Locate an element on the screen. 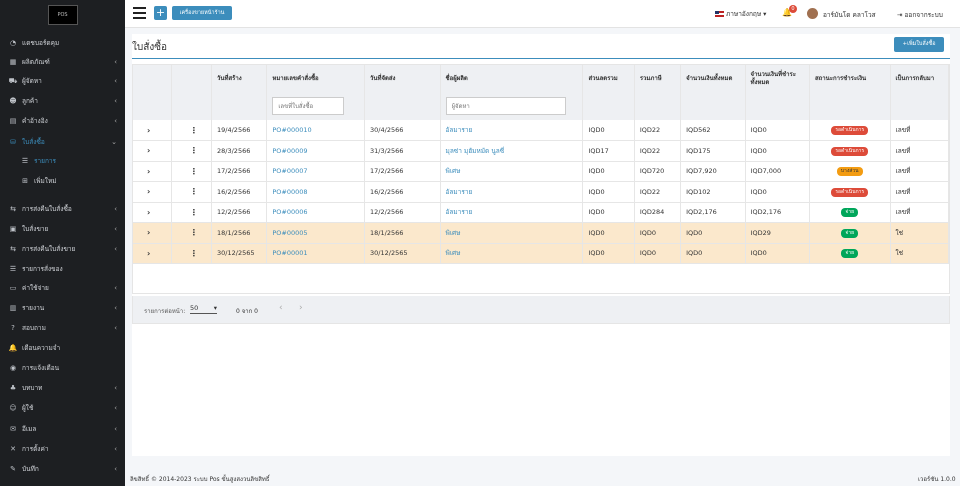  users-icon: ☻ is located at coordinates (13, 101).